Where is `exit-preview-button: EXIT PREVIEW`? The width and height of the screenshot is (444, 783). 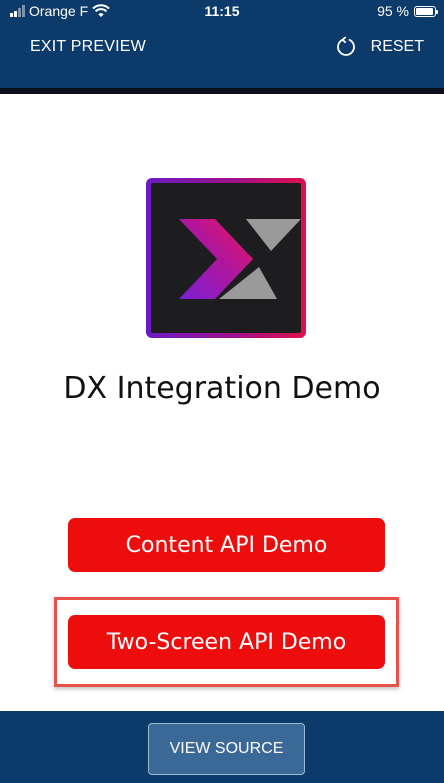 exit-preview-button: EXIT PREVIEW is located at coordinates (88, 47).